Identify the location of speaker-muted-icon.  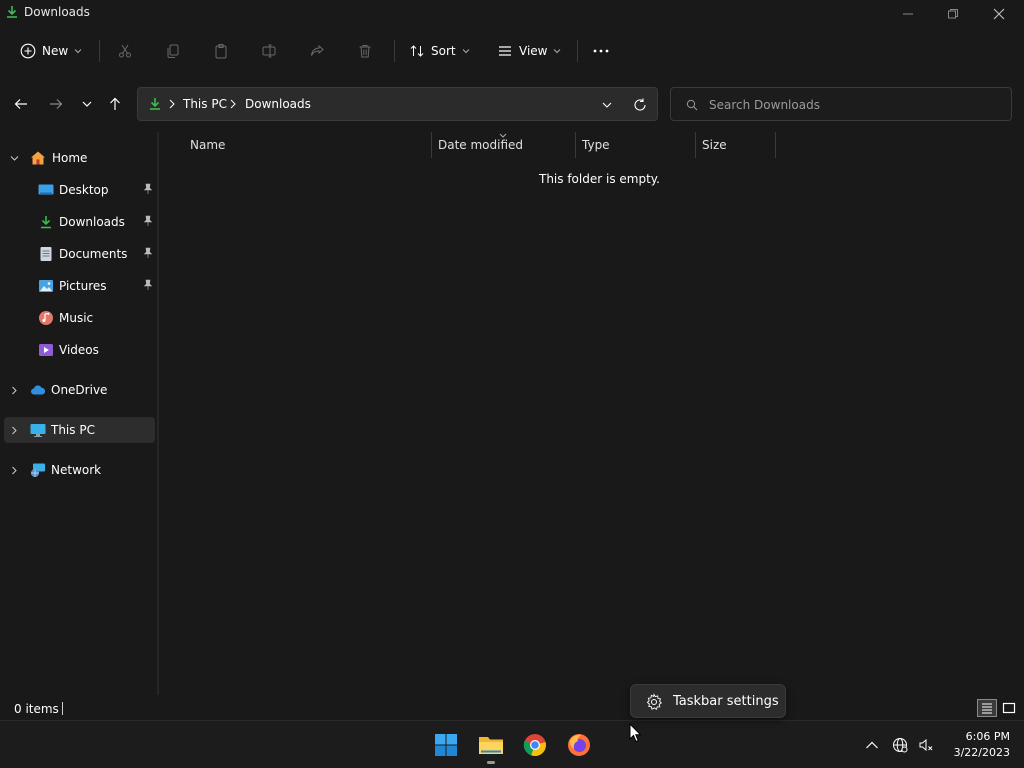
(926, 745).